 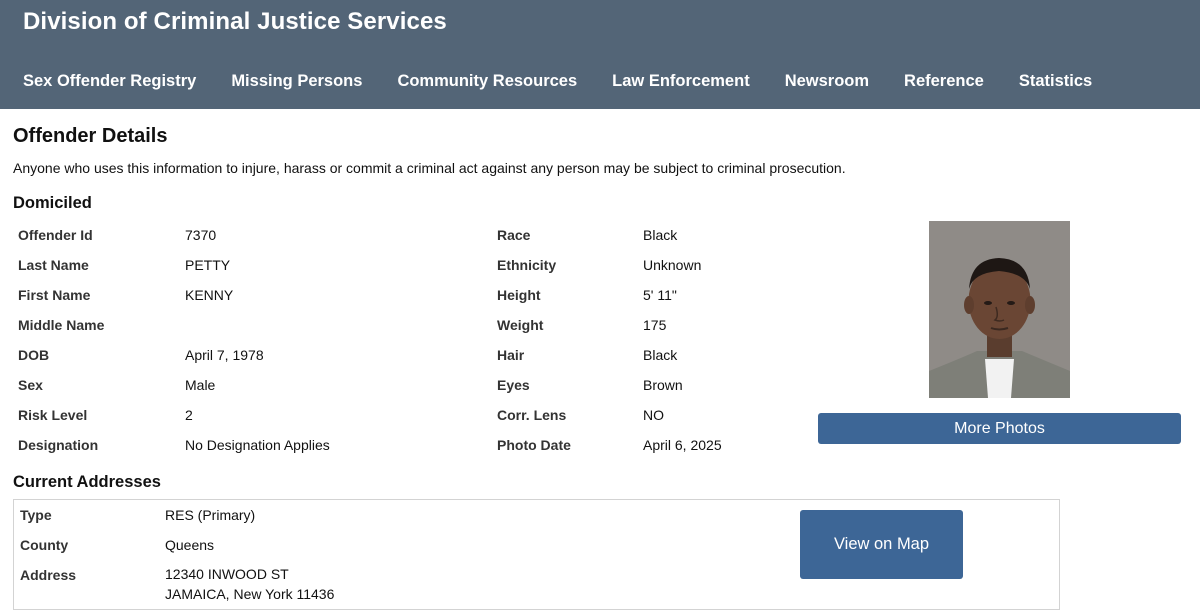 What do you see at coordinates (999, 309) in the screenshot?
I see `offender-photo` at bounding box center [999, 309].